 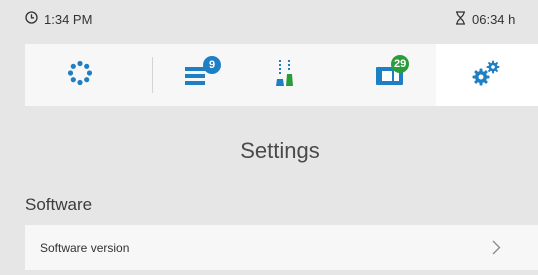 I want to click on list-icon: 9, so click(x=203, y=72).